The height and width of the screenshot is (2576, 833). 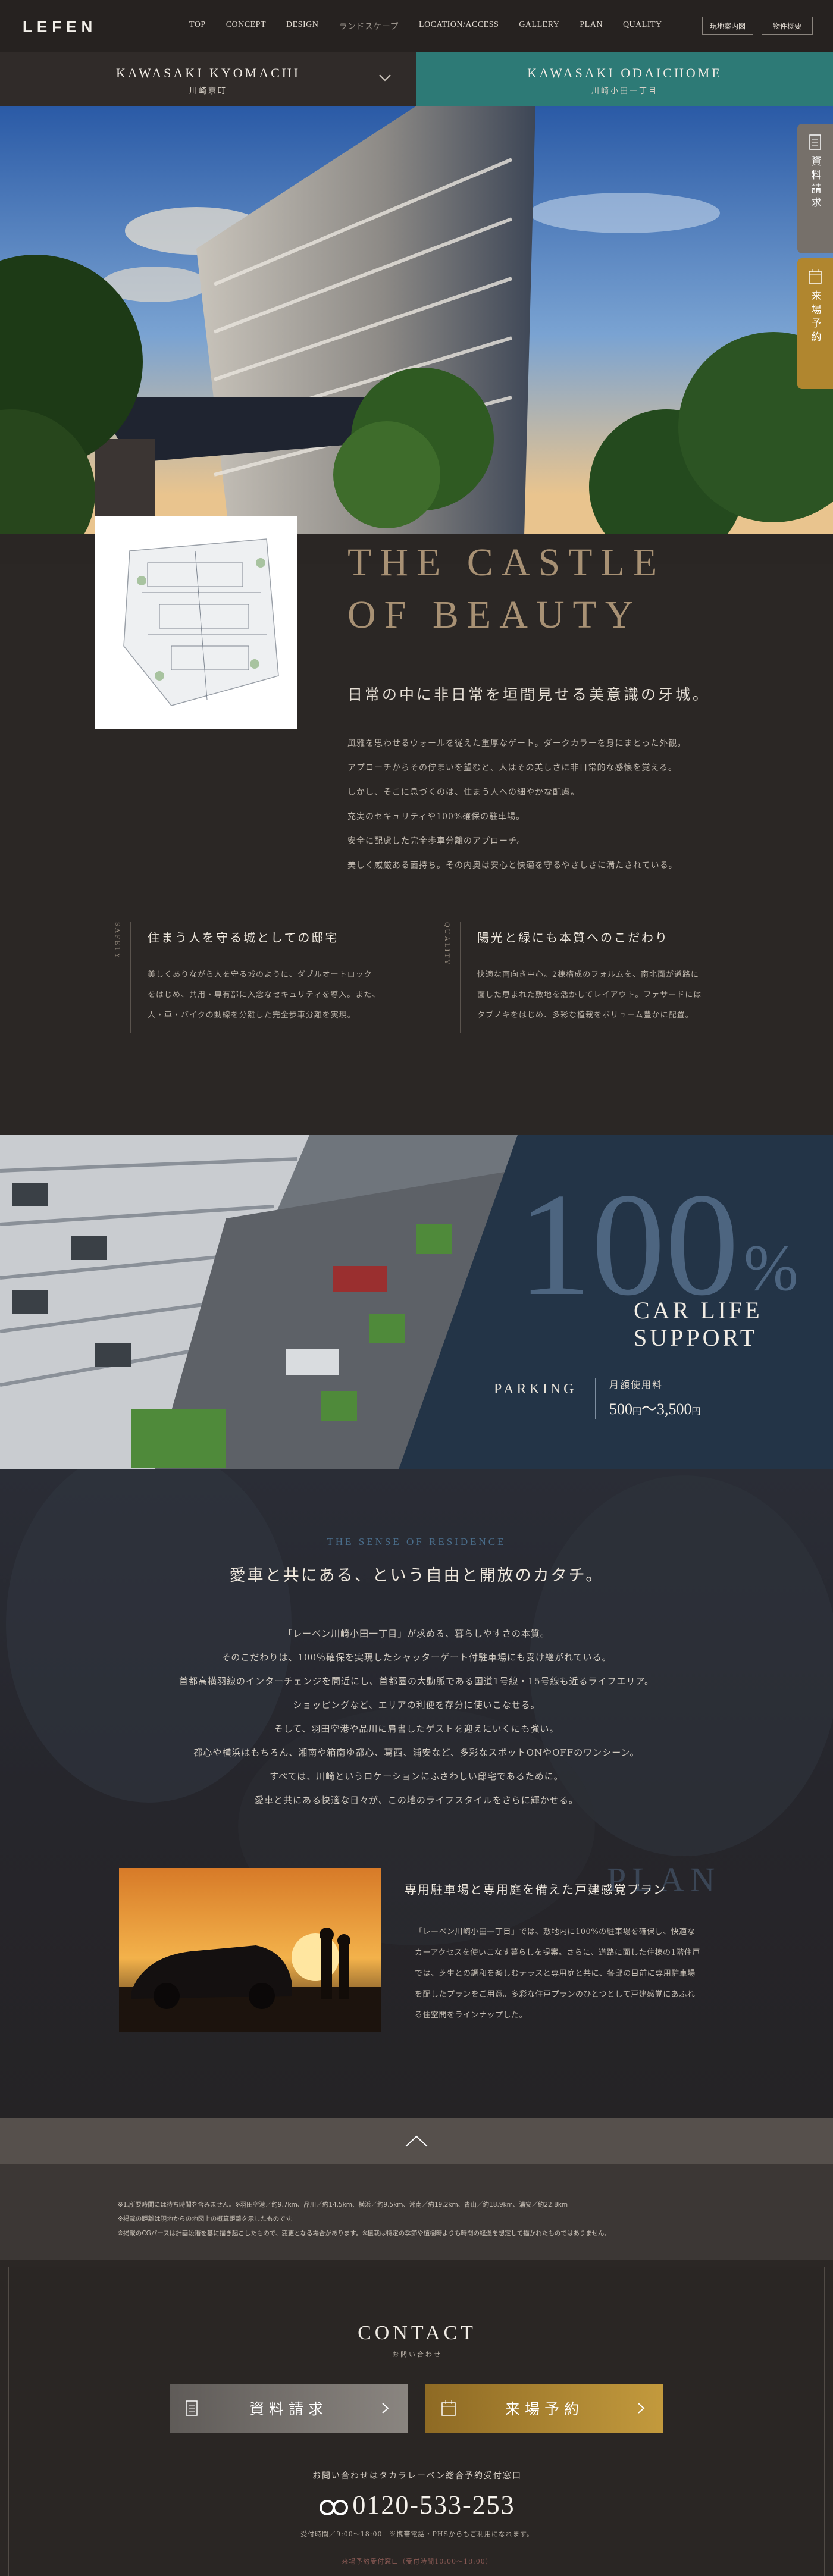 I want to click on plan-line: 「レーベン川崎小田一丁目」では、敷地内に100%の駐車場を確保し、快適な, so click(x=555, y=1932).